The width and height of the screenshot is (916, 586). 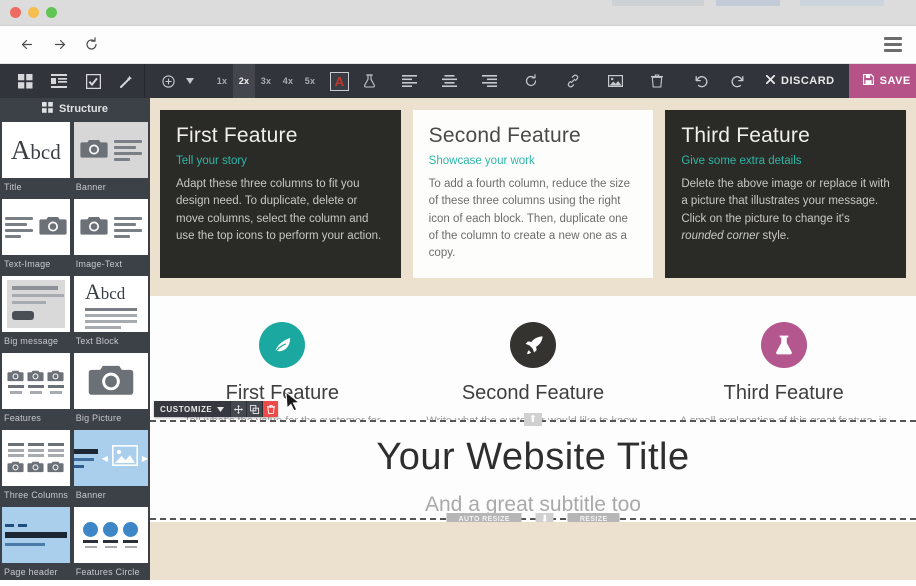 I want to click on sidebar-block-features: Features, so click(x=36, y=389).